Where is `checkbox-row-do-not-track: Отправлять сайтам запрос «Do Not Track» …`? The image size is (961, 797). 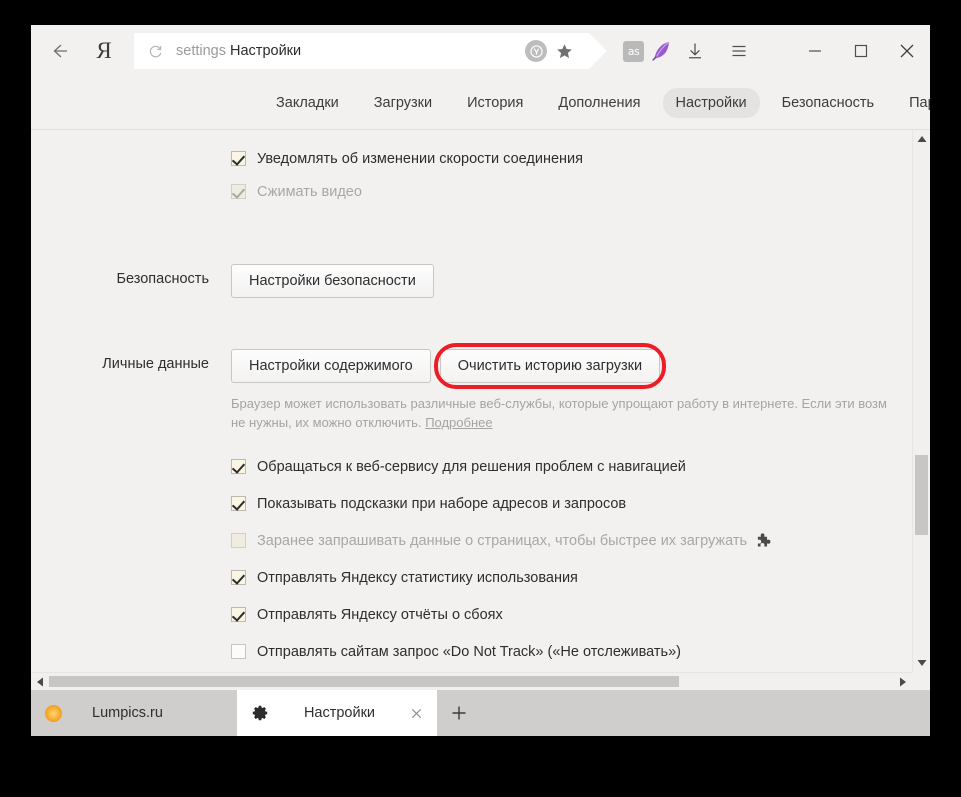
checkbox-row-do-not-track: Отправлять сайтам запрос «Do Not Track» … is located at coordinates (571, 651).